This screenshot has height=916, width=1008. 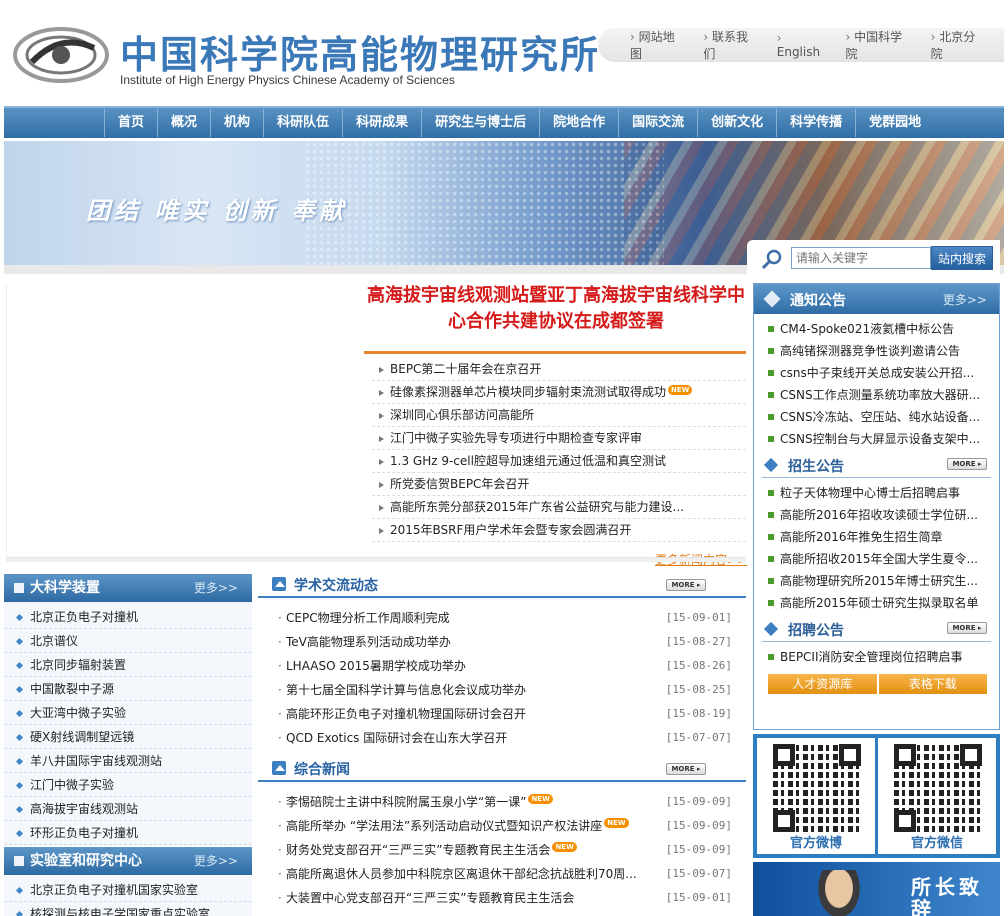 I want to click on nav-overview: 概况, so click(x=183, y=123).